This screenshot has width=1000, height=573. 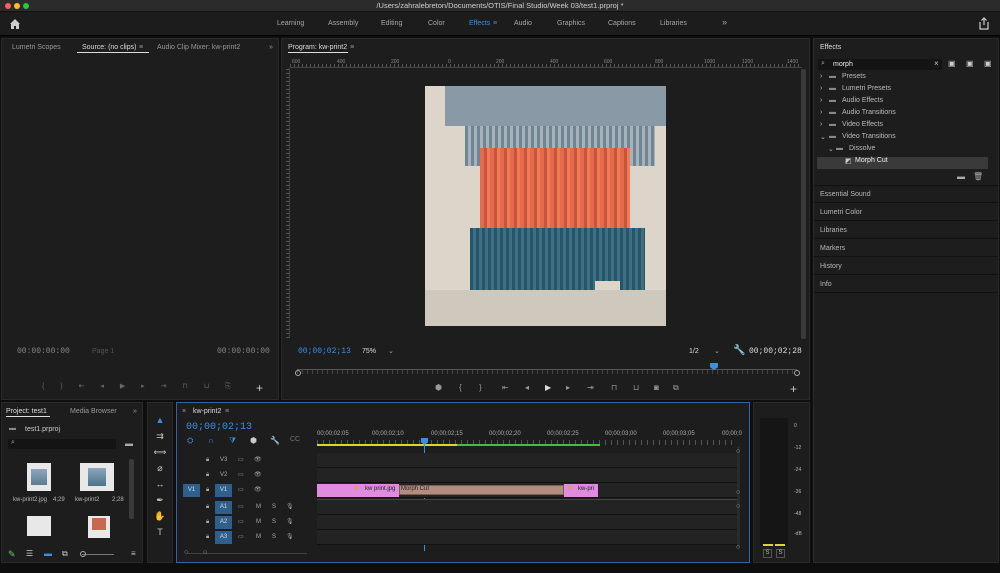 What do you see at coordinates (906, 248) in the screenshot?
I see `panel-markers: Markers` at bounding box center [906, 248].